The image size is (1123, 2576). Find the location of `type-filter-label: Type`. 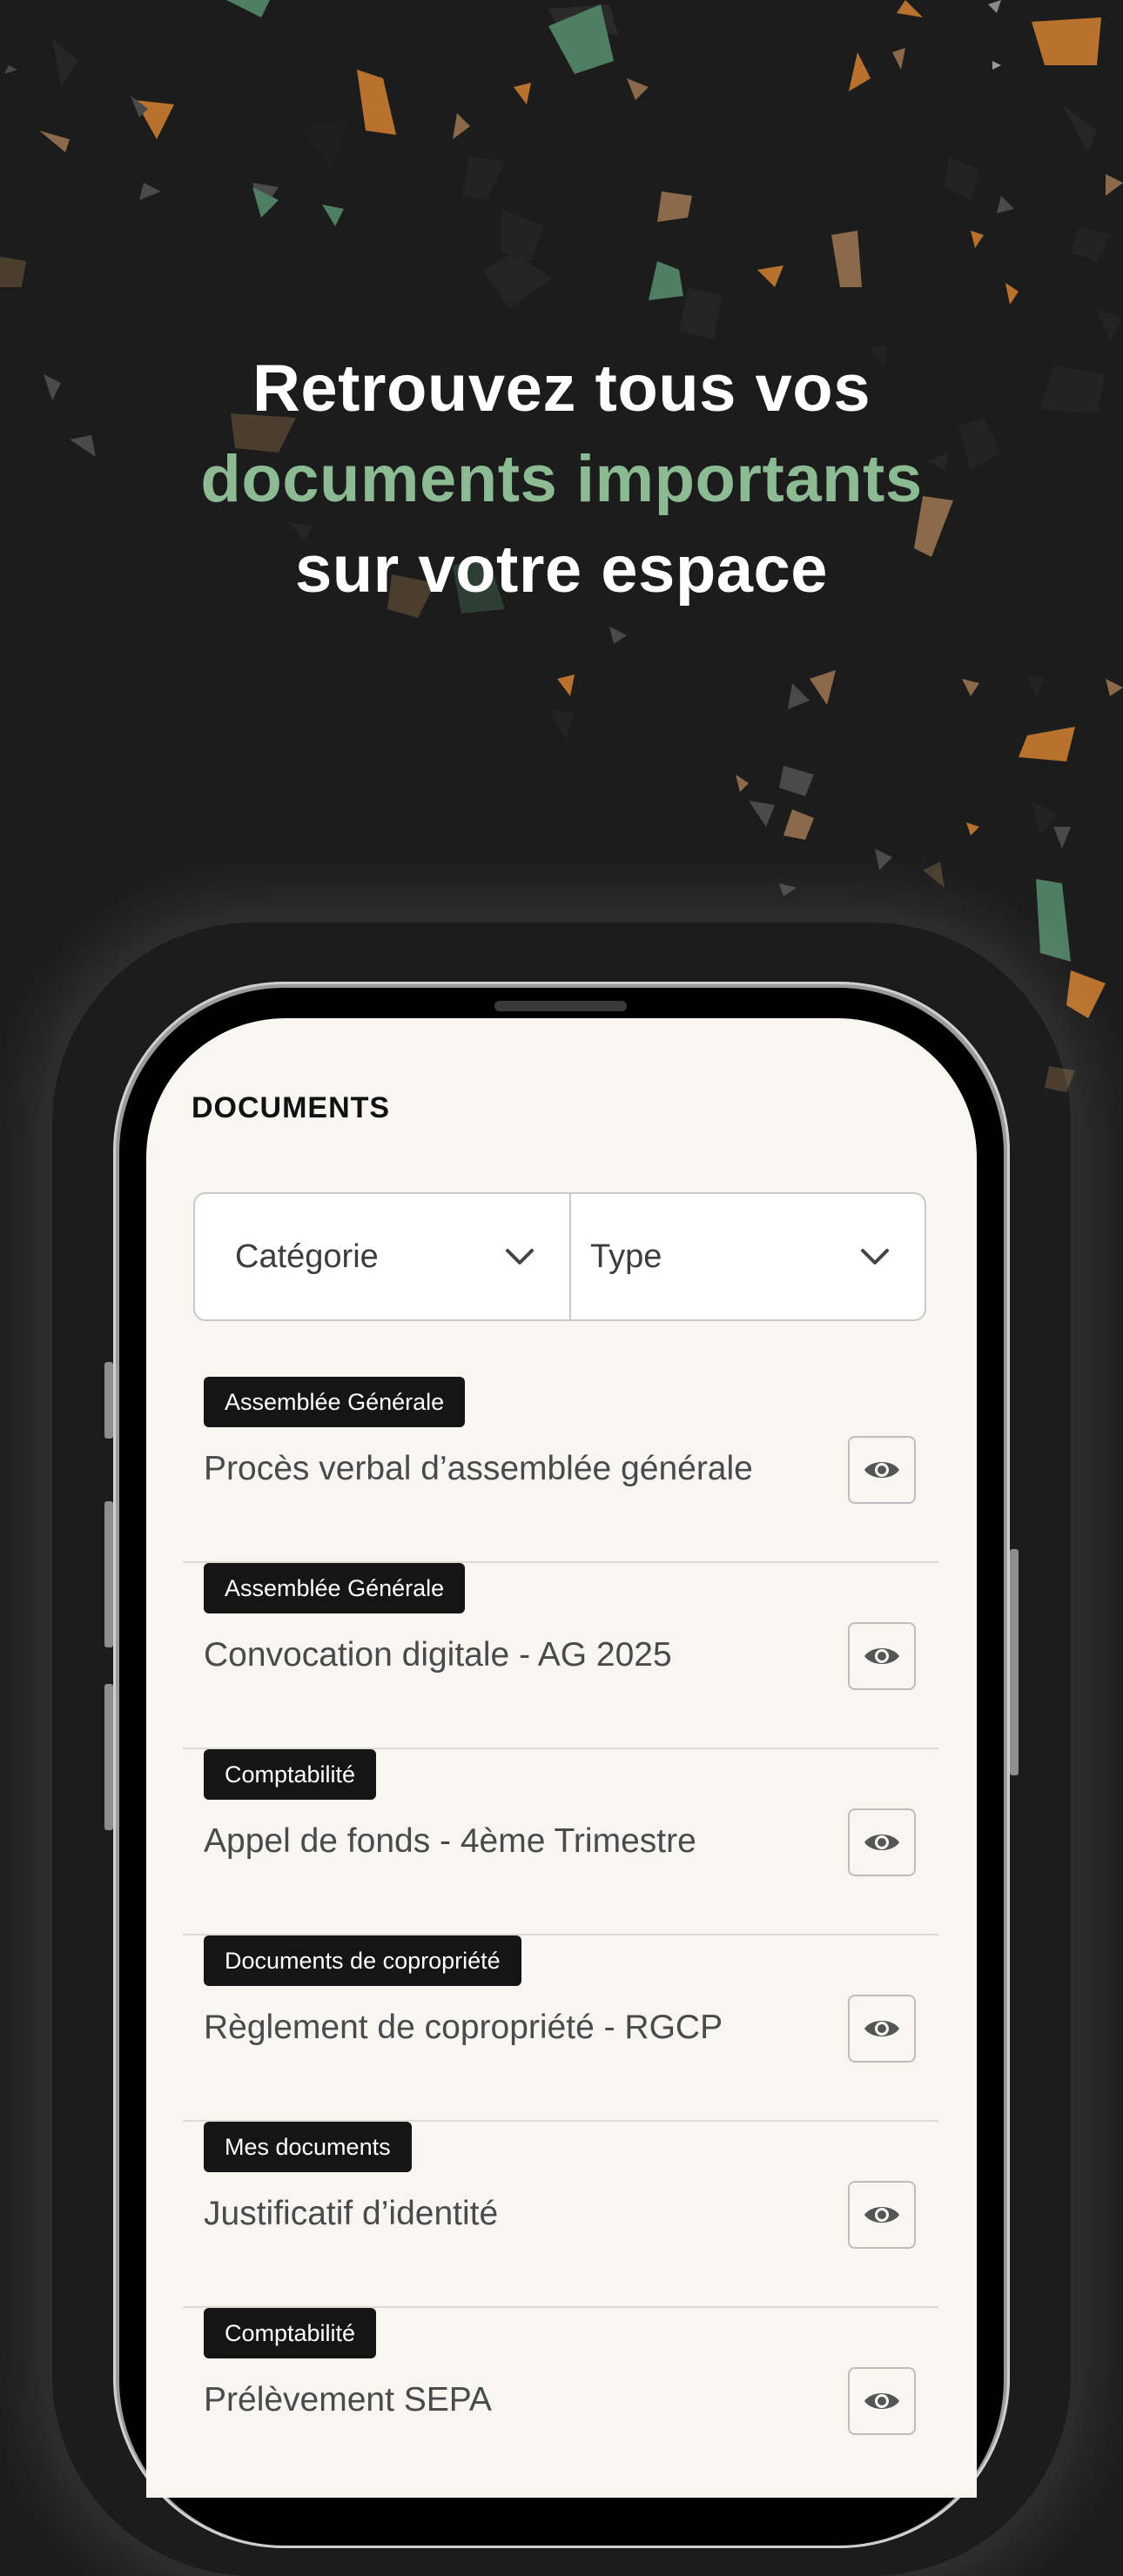

type-filter-label: Type is located at coordinates (626, 1256).